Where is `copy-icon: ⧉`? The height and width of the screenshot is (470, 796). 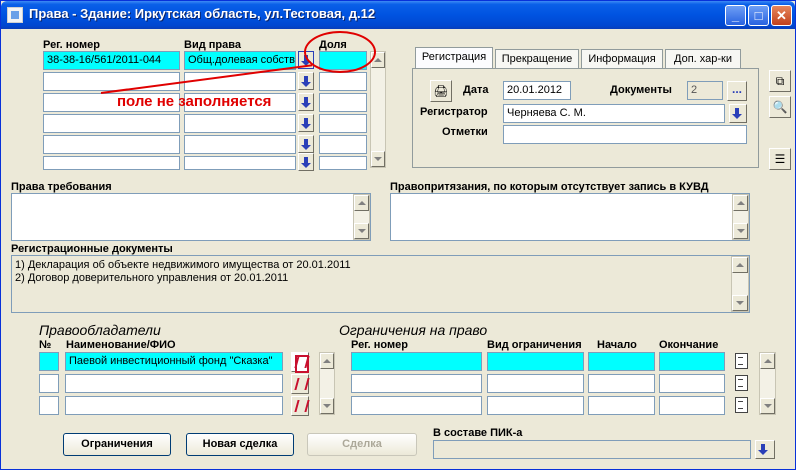
copy-icon: ⧉ is located at coordinates (780, 81).